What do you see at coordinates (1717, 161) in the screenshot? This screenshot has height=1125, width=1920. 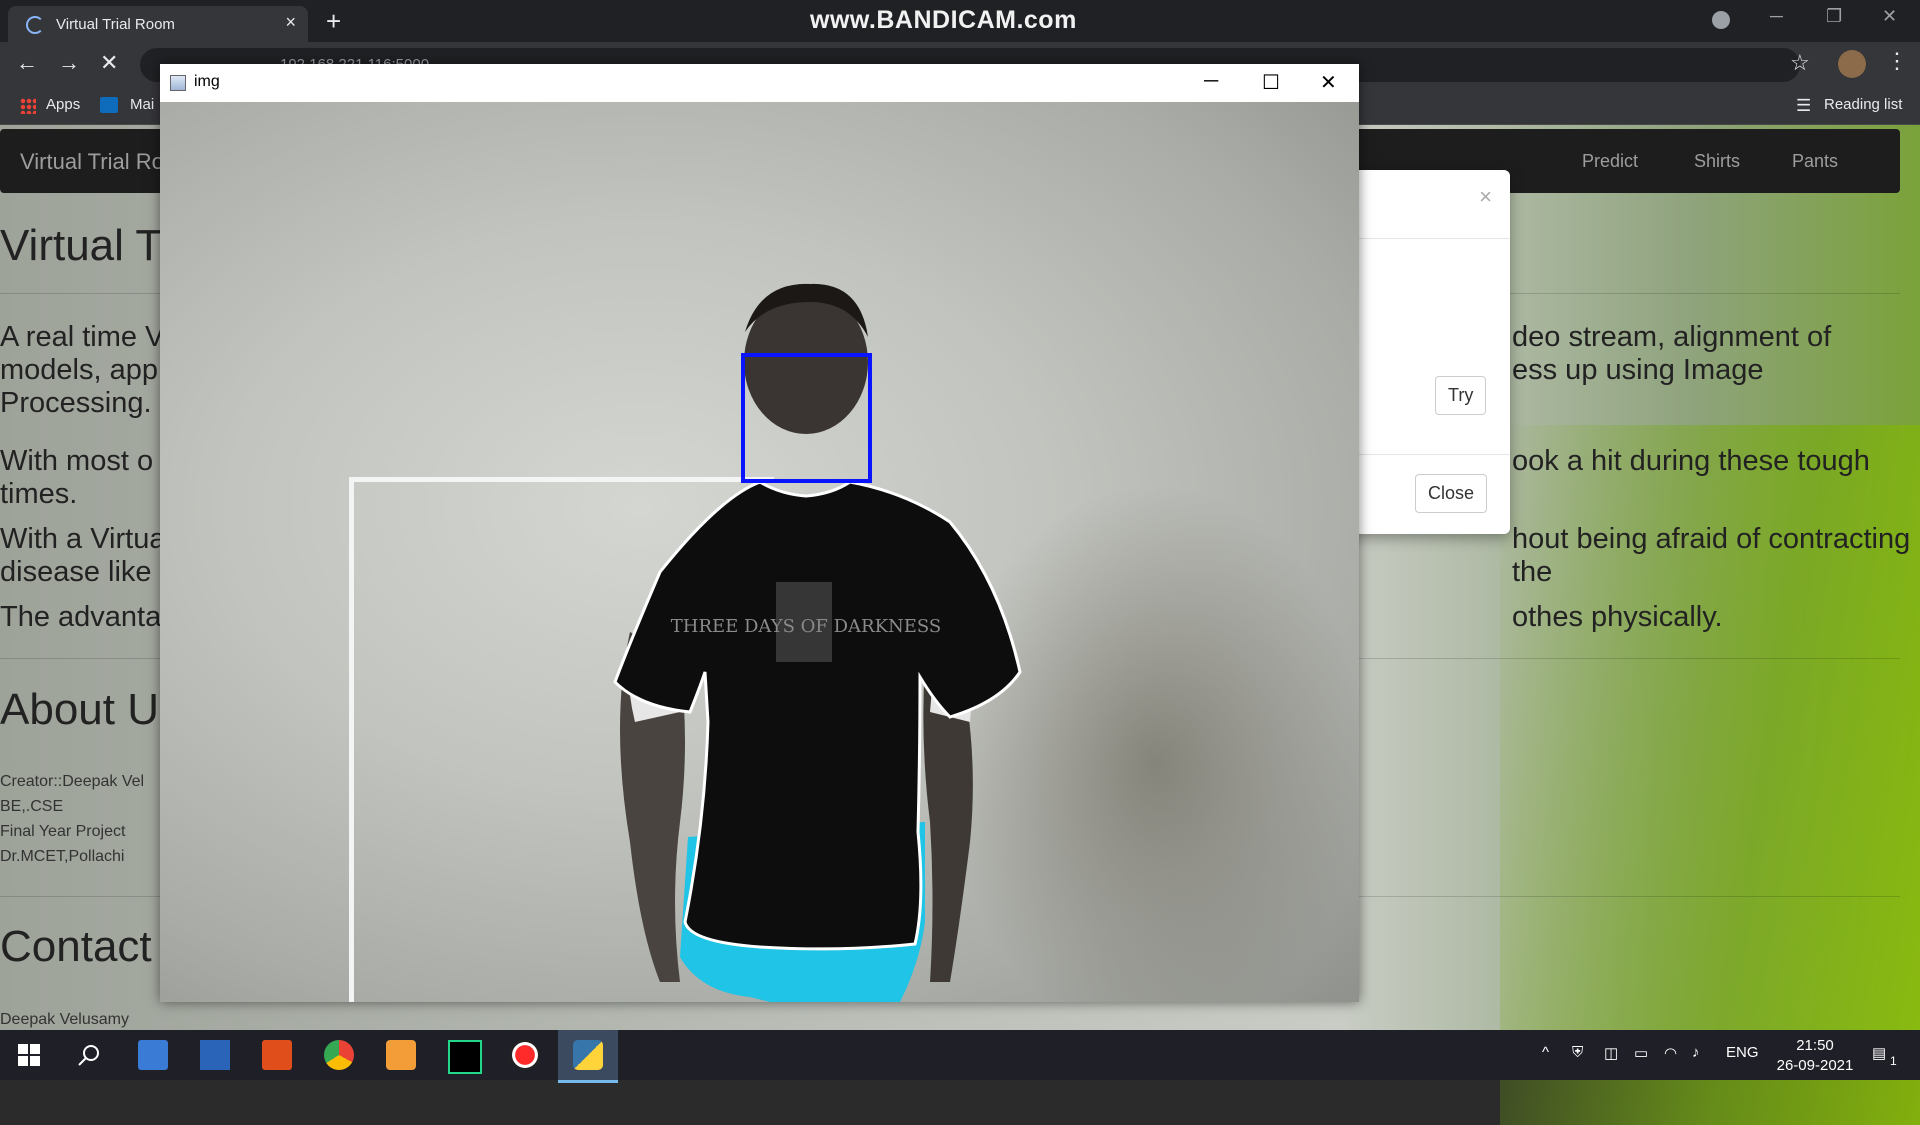 I see `nav-shirts: Shirts` at bounding box center [1717, 161].